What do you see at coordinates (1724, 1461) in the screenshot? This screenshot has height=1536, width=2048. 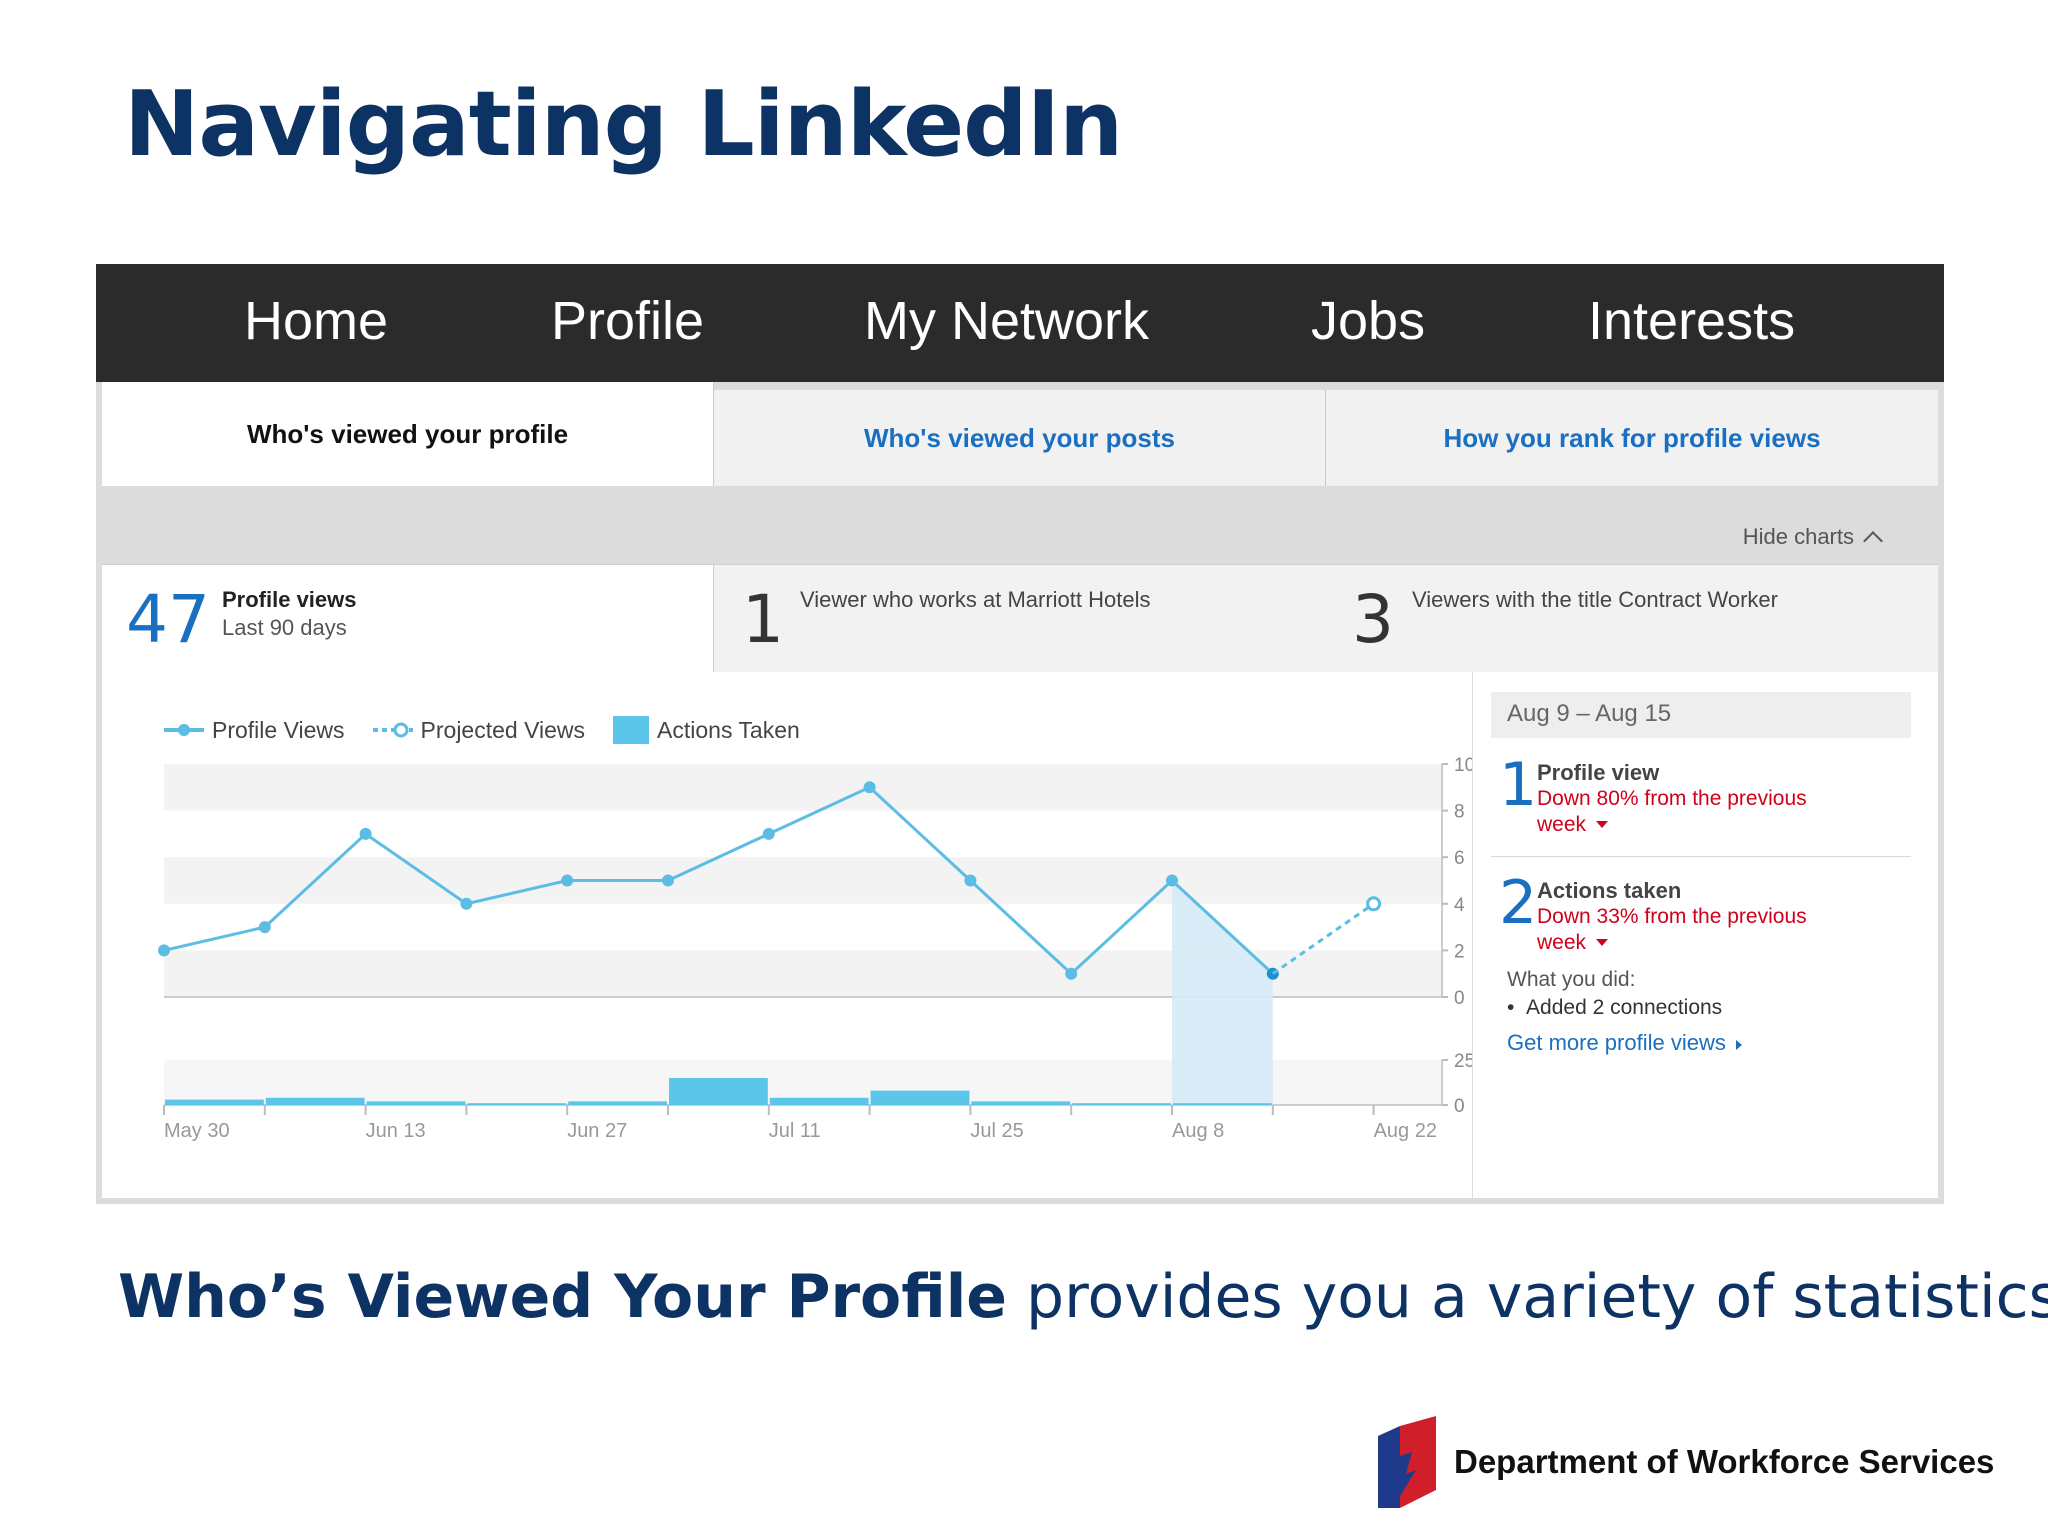 I see `footer-org-name: Department of Workforce Services` at bounding box center [1724, 1461].